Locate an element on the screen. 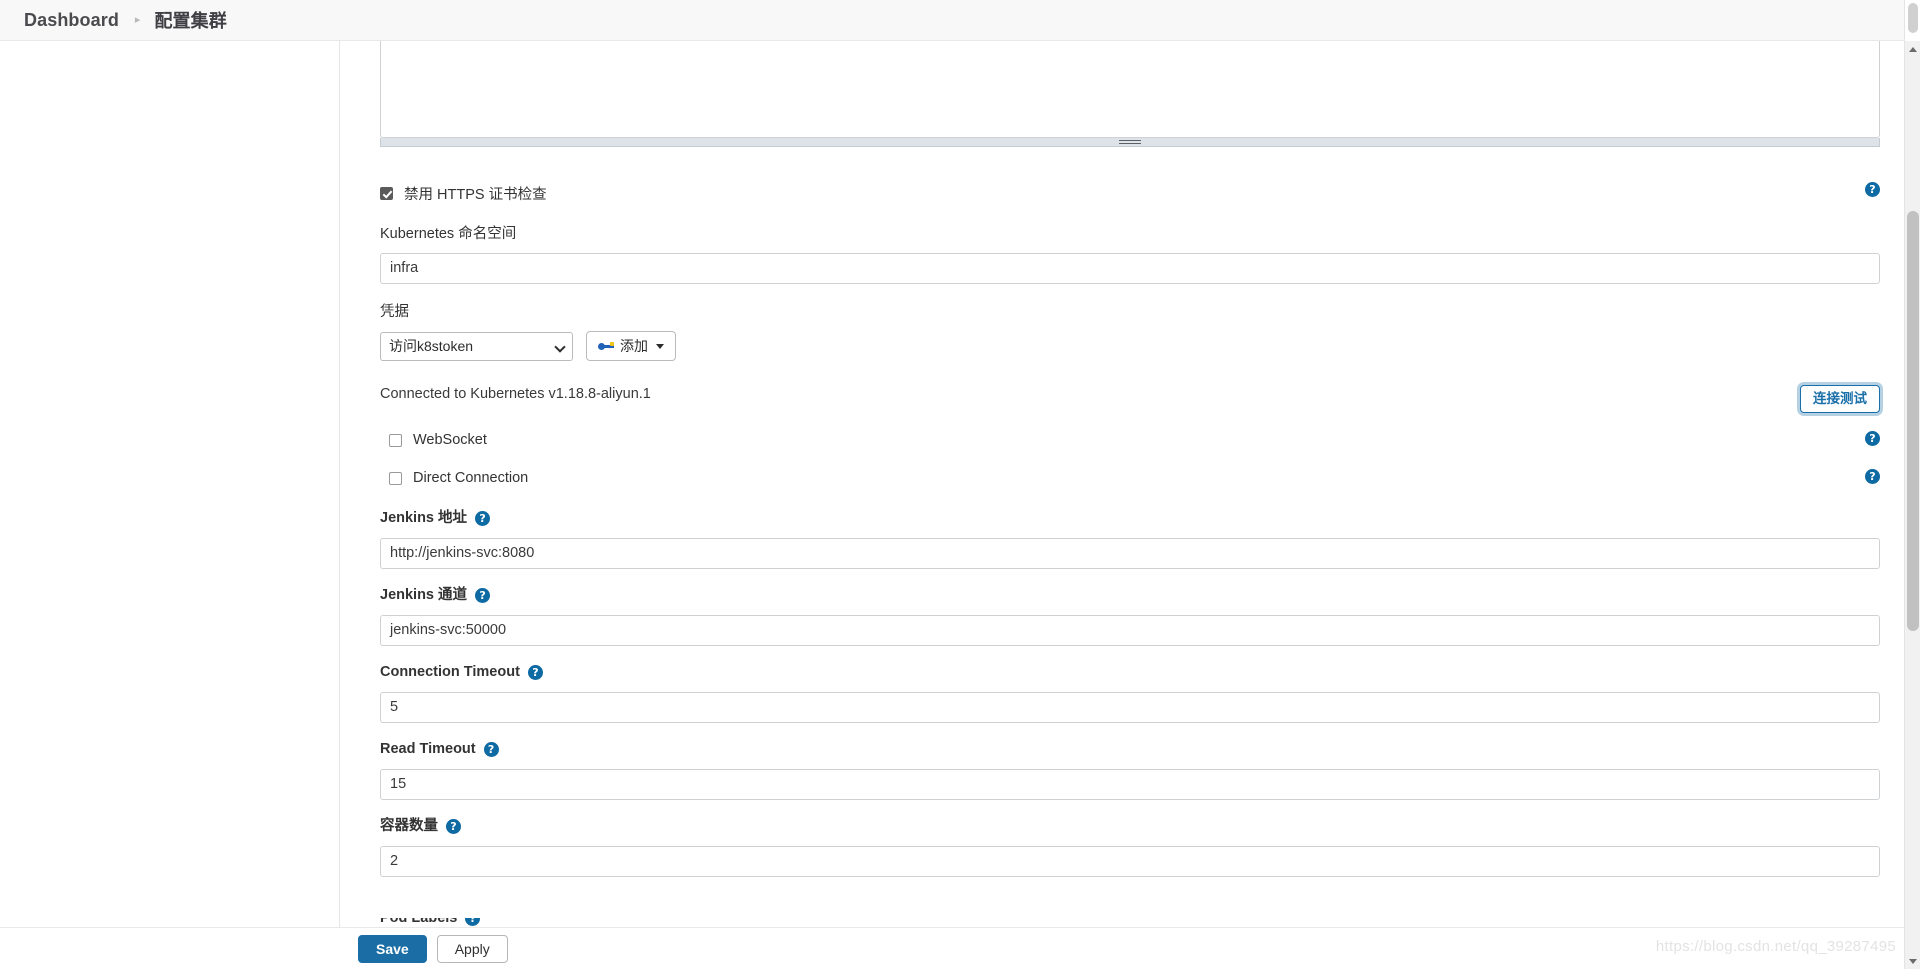 The width and height of the screenshot is (1920, 969). pod-labels-label: Pod Labels is located at coordinates (419, 922).